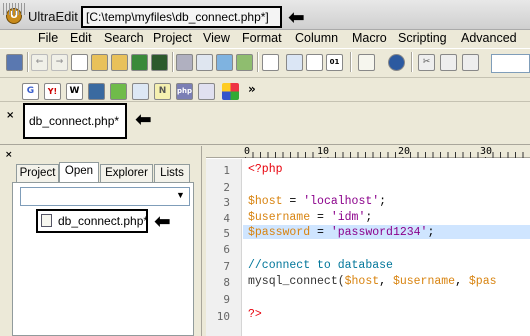 This screenshot has width=530, height=336. Describe the element at coordinates (334, 62) in the screenshot. I see `hex-mode-icon: 01` at that location.